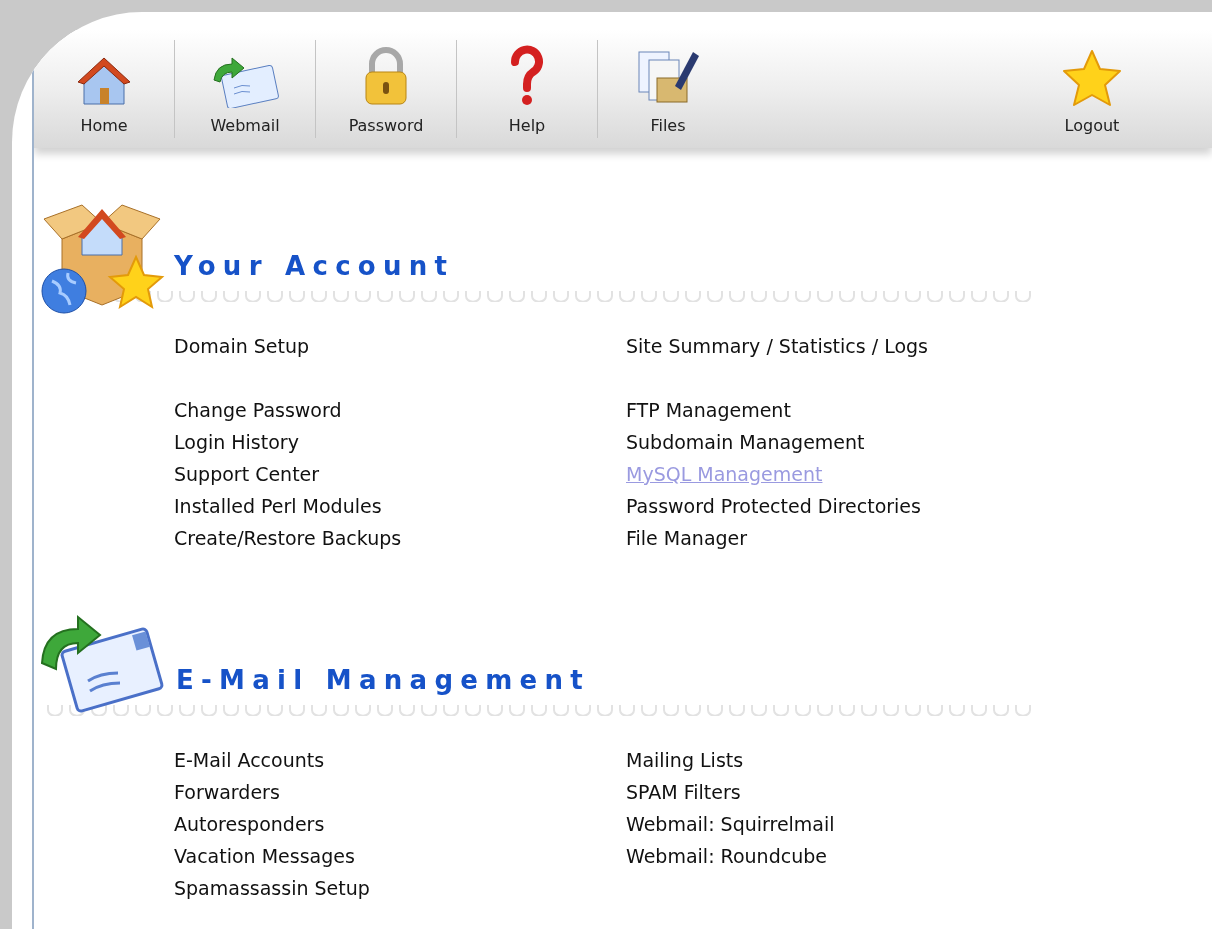 The height and width of the screenshot is (929, 1212). Describe the element at coordinates (249, 760) in the screenshot. I see `menu-link: E-Mail Accounts` at that location.